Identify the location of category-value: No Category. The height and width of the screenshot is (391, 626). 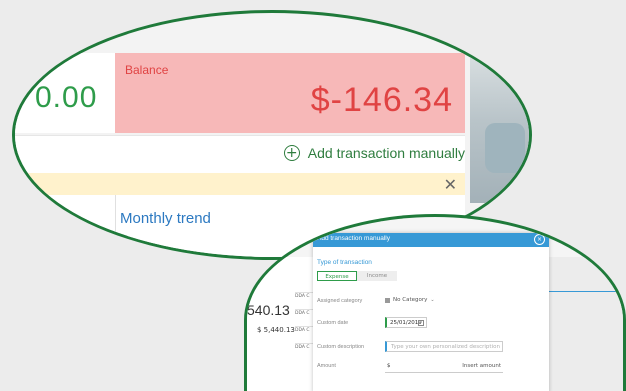
(410, 300).